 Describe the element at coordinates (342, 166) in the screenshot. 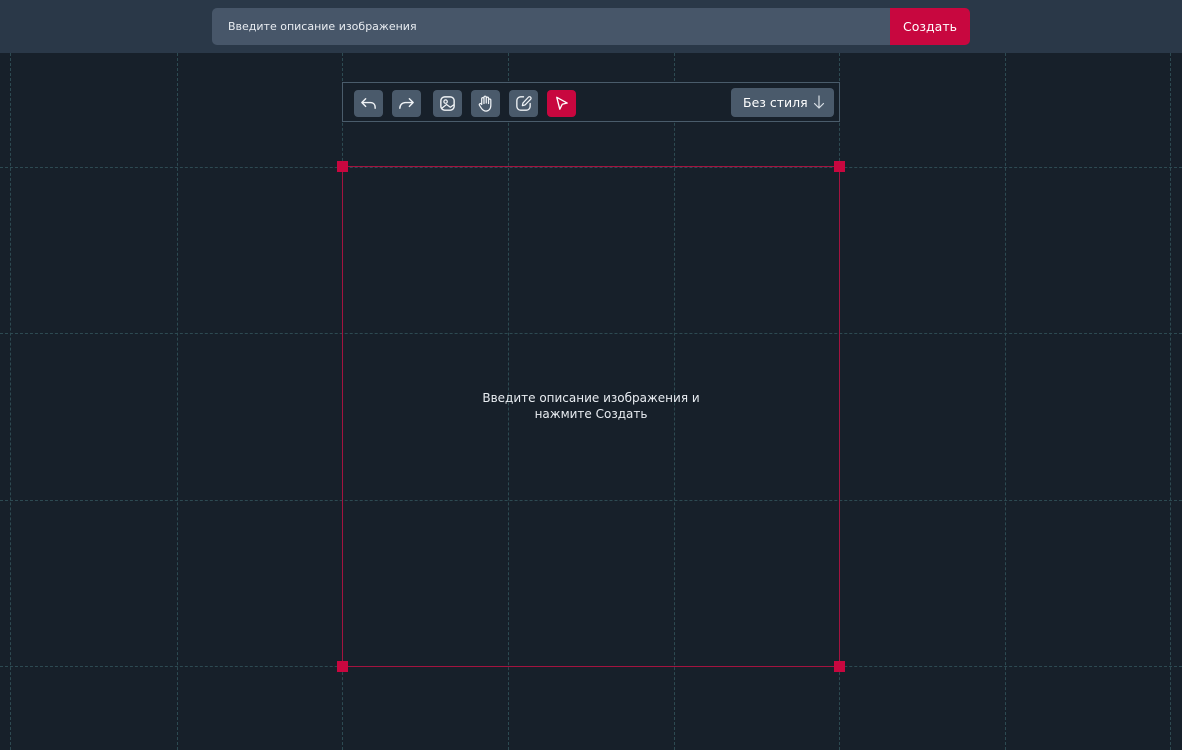

I see `resize-handle-top-left` at that location.